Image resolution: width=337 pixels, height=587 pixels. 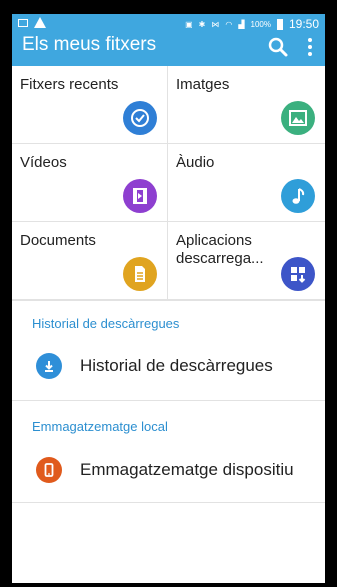 I want to click on app-bar: ▣ ✱ ⋈ ◠ ▟ 100% 19:50 Els meus fitxers, so click(x=168, y=40).